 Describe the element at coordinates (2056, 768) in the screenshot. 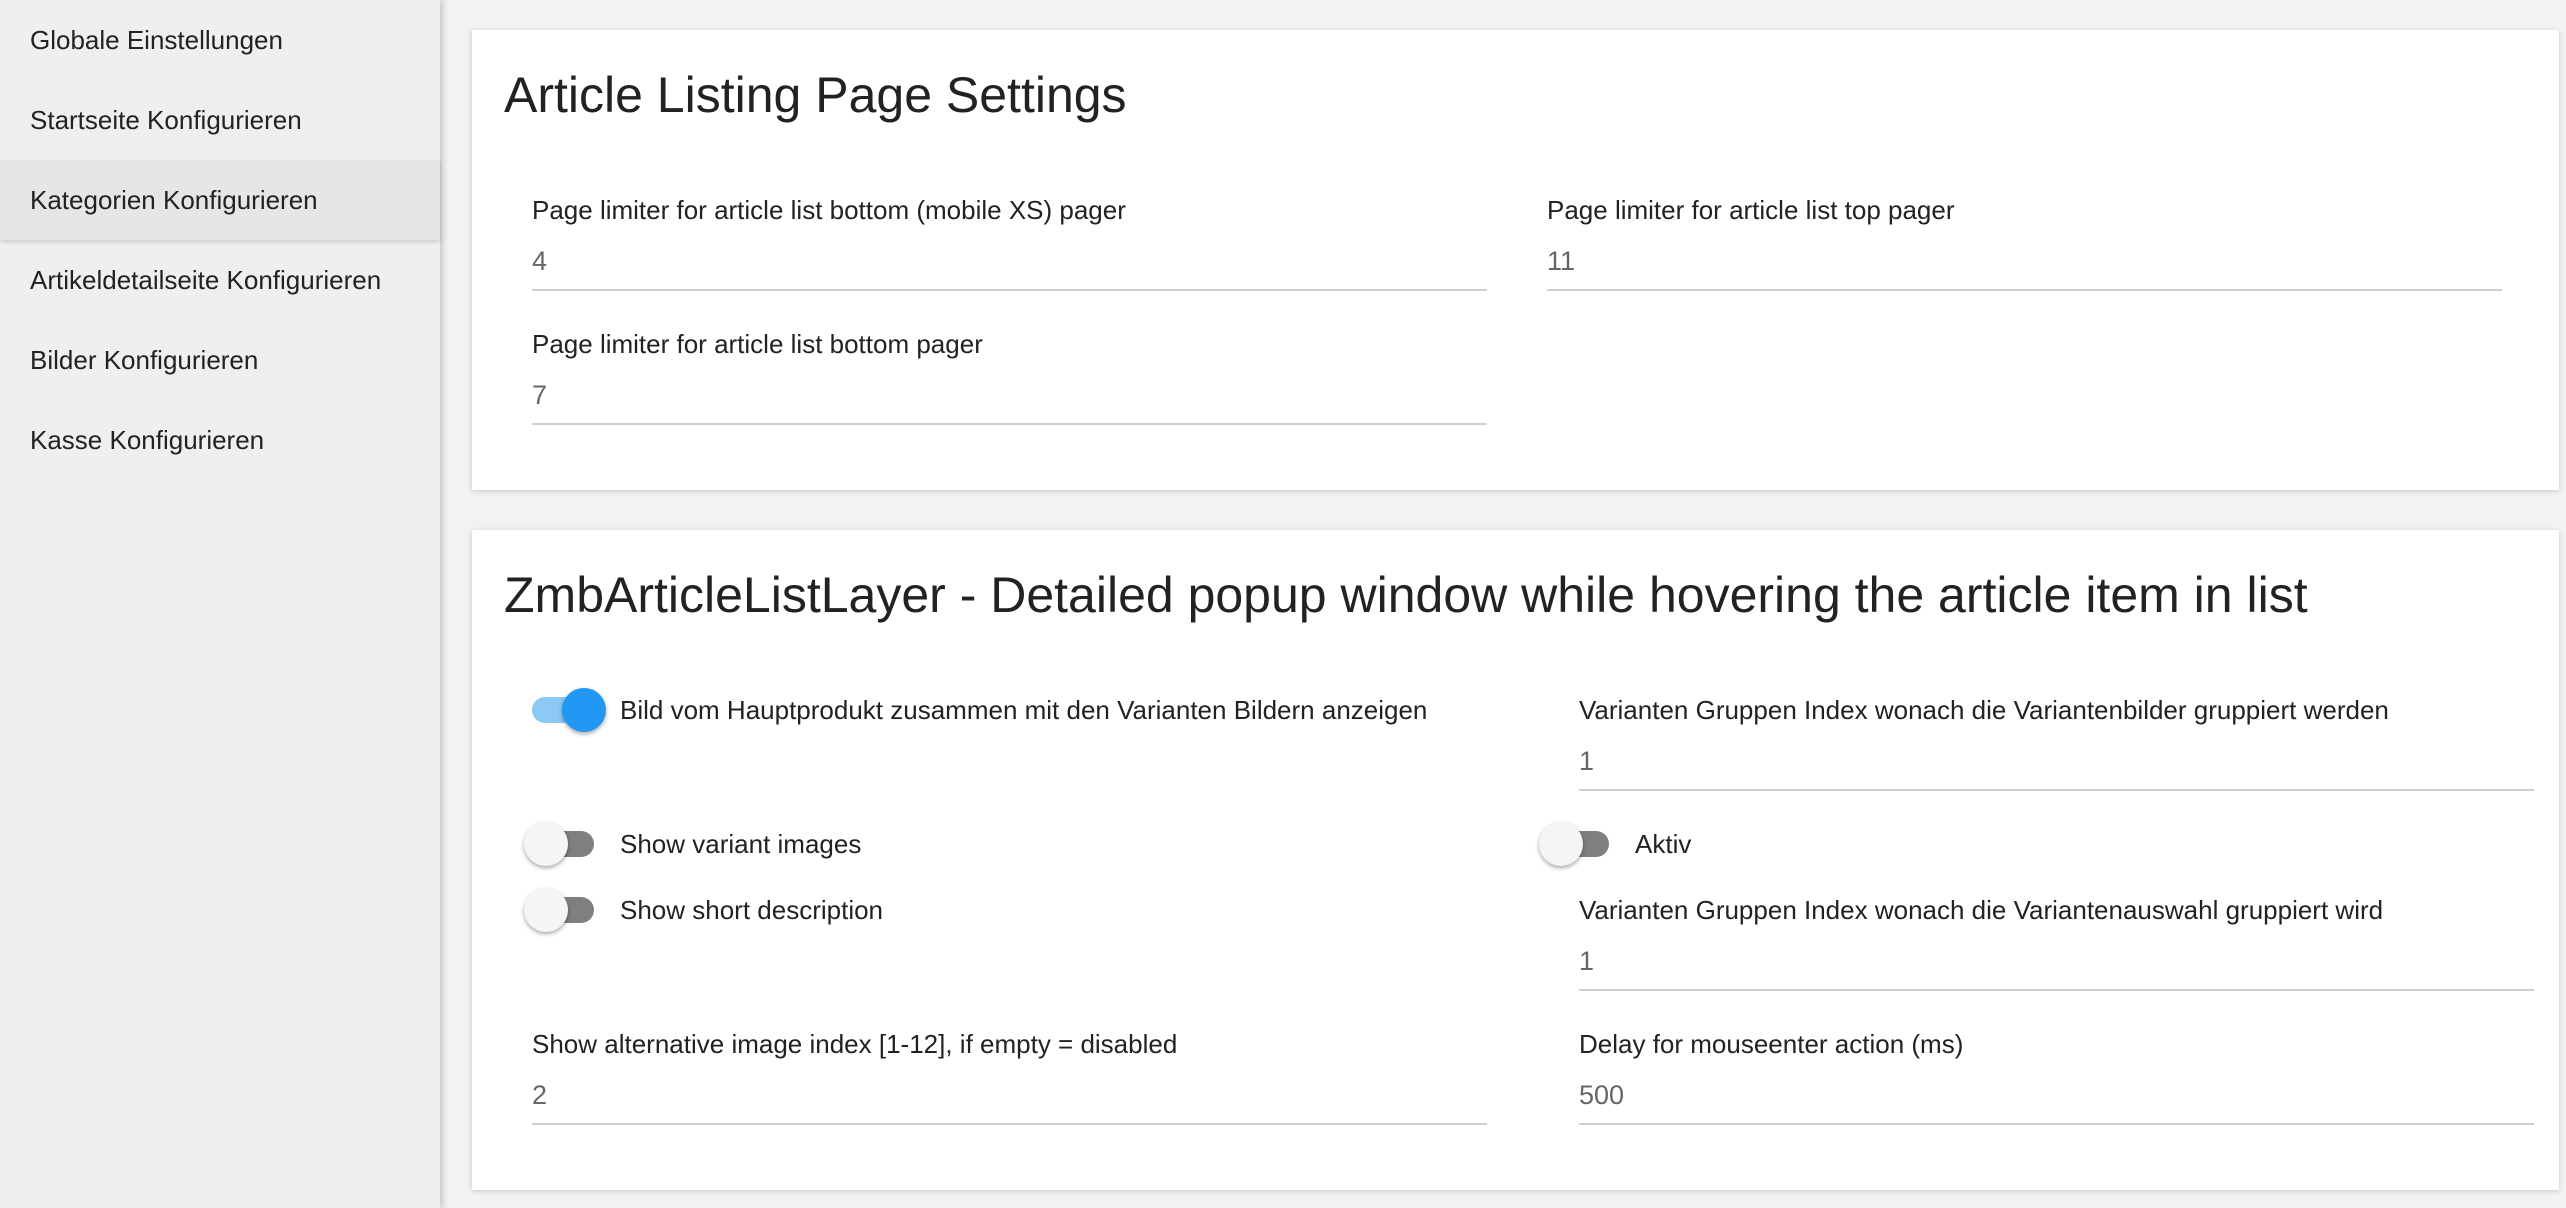

I see `variant-group-images-input` at that location.